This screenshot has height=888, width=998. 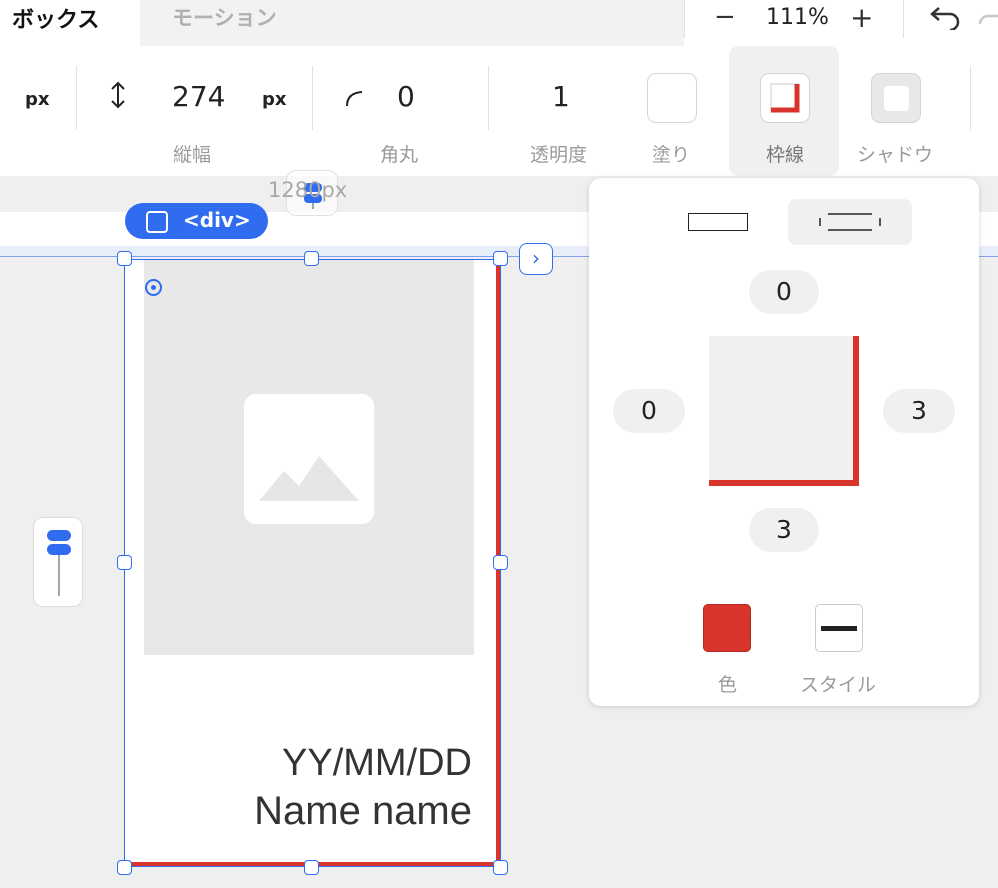 I want to click on height-unit: px, so click(x=274, y=99).